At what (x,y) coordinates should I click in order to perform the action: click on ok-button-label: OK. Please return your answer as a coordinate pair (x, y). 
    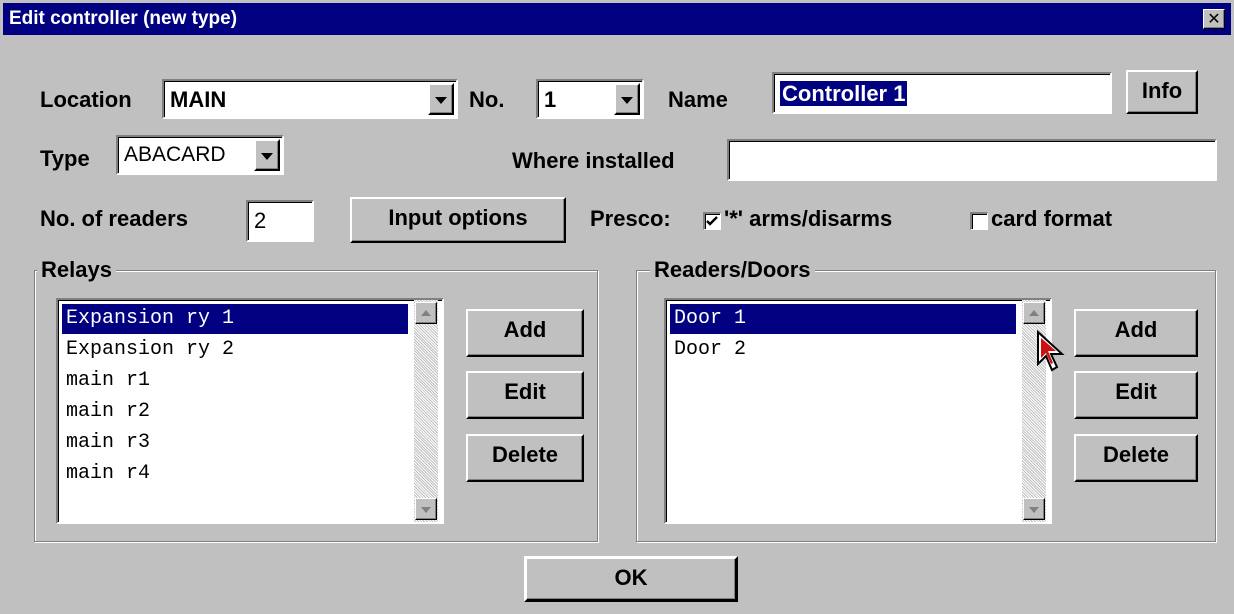
    Looking at the image, I should click on (631, 577).